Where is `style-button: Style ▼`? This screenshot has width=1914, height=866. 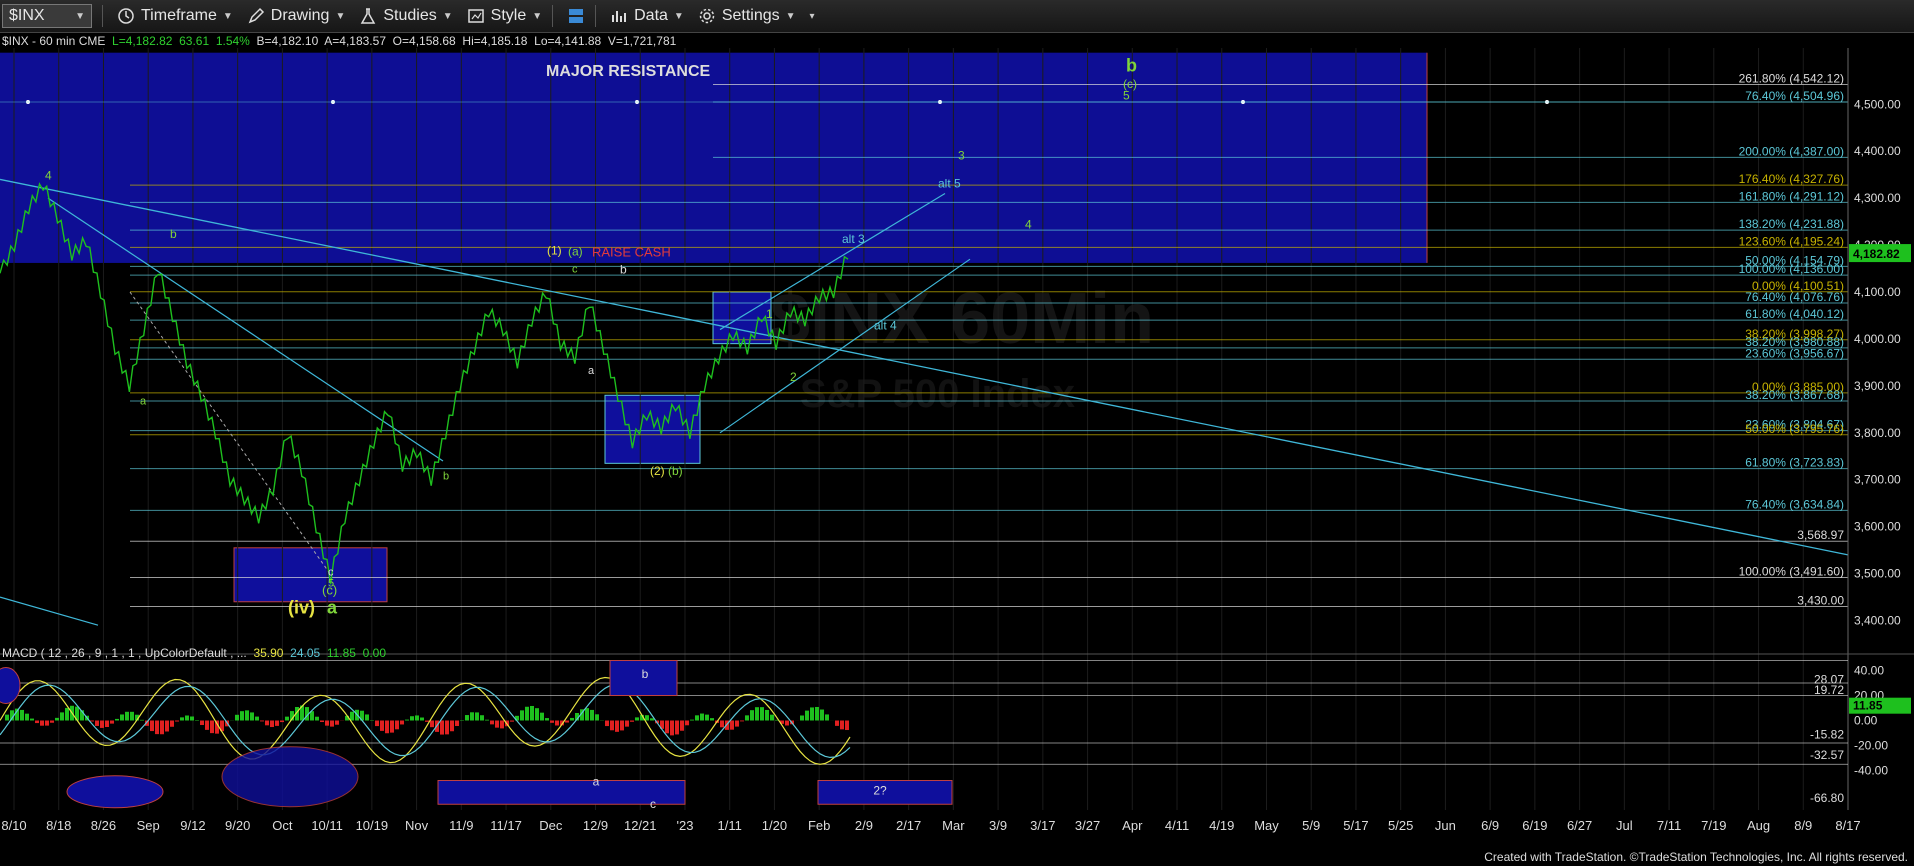 style-button: Style ▼ is located at coordinates (504, 16).